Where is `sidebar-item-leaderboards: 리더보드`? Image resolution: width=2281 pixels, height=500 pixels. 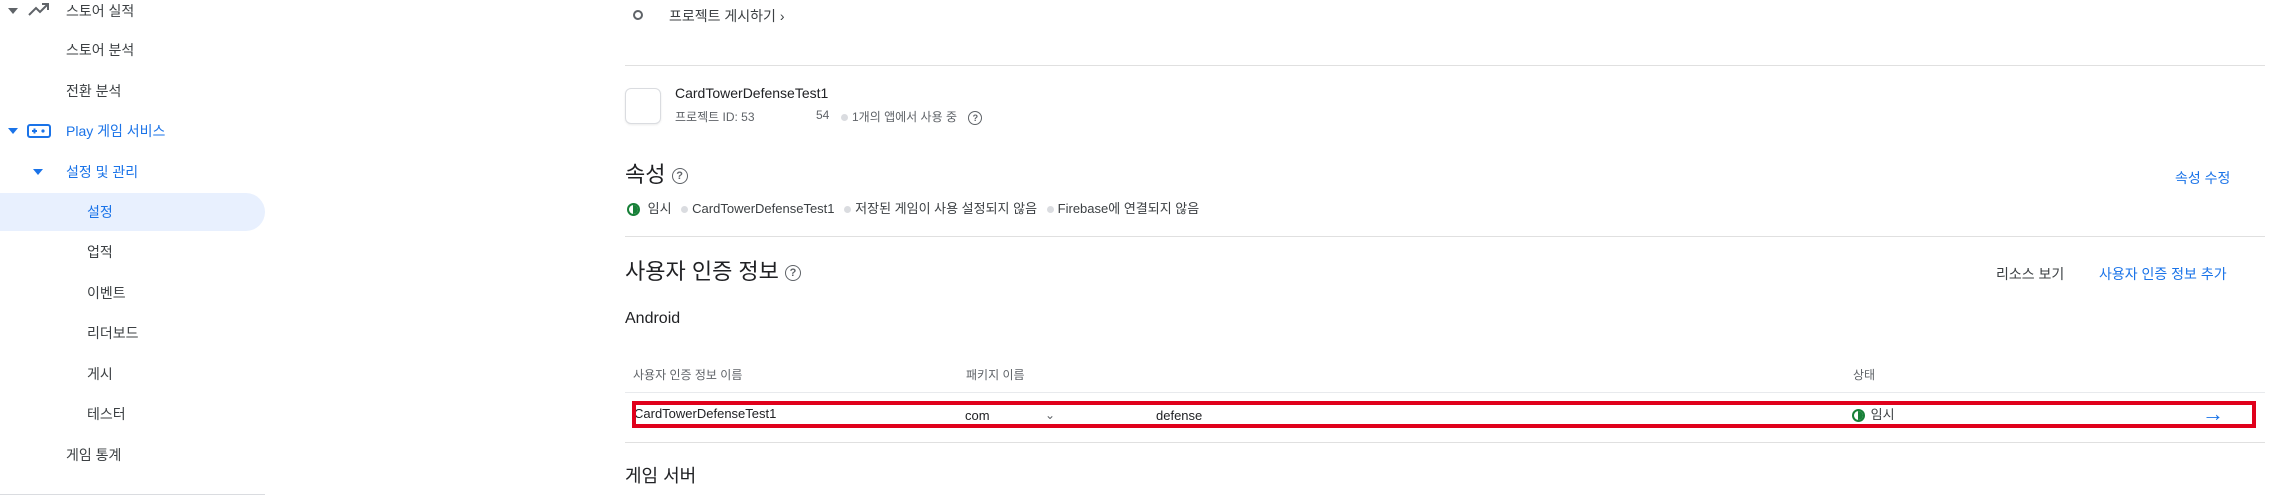 sidebar-item-leaderboards: 리더보드 is located at coordinates (132, 333).